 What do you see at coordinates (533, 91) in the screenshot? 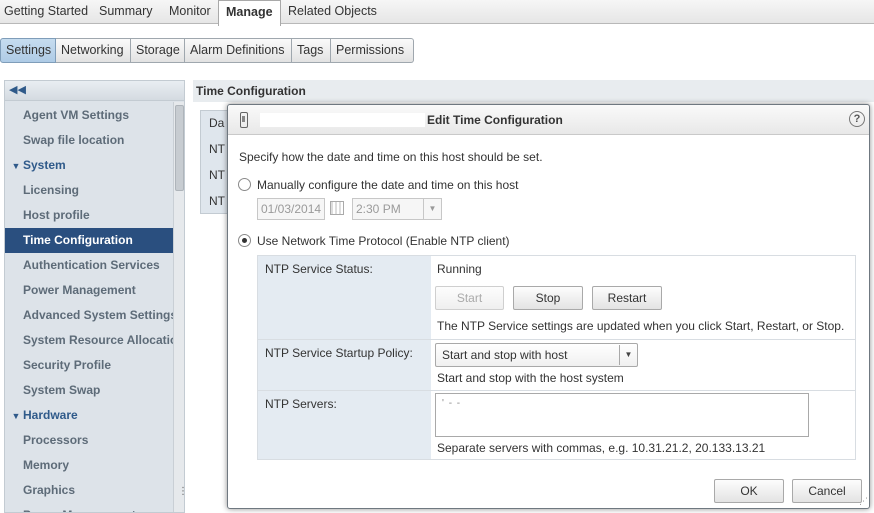
I see `page-title: Time Configuration` at bounding box center [533, 91].